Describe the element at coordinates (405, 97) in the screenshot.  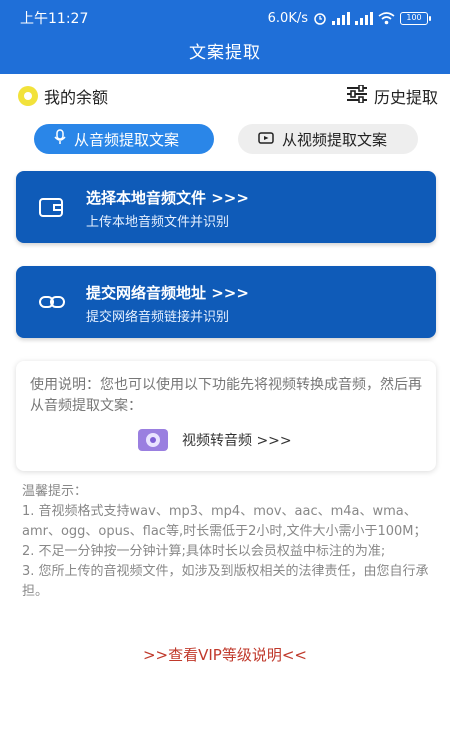
I see `history-label: 历史提取` at that location.